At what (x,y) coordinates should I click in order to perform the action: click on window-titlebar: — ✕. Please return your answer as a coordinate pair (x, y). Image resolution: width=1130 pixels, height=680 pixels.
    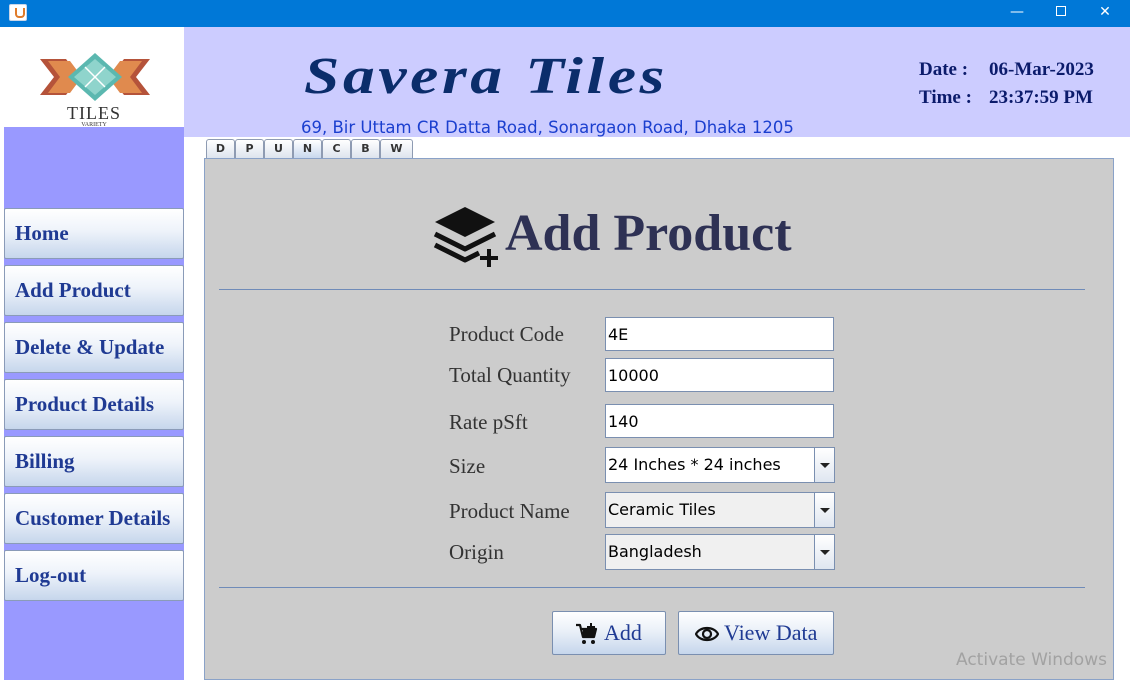
    Looking at the image, I should click on (565, 13).